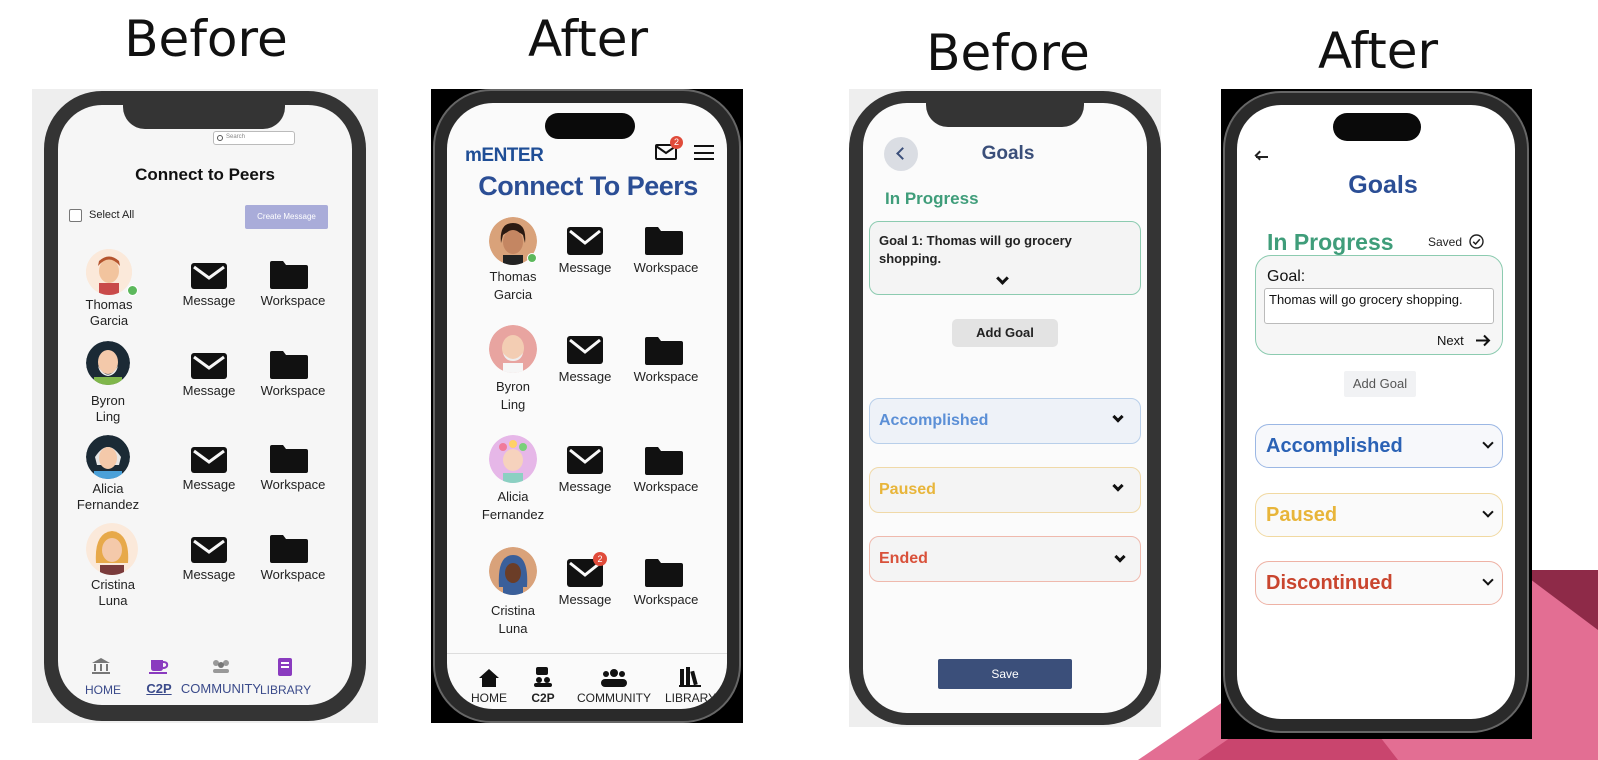  What do you see at coordinates (236, 137) in the screenshot?
I see `search-placeholder: Search` at bounding box center [236, 137].